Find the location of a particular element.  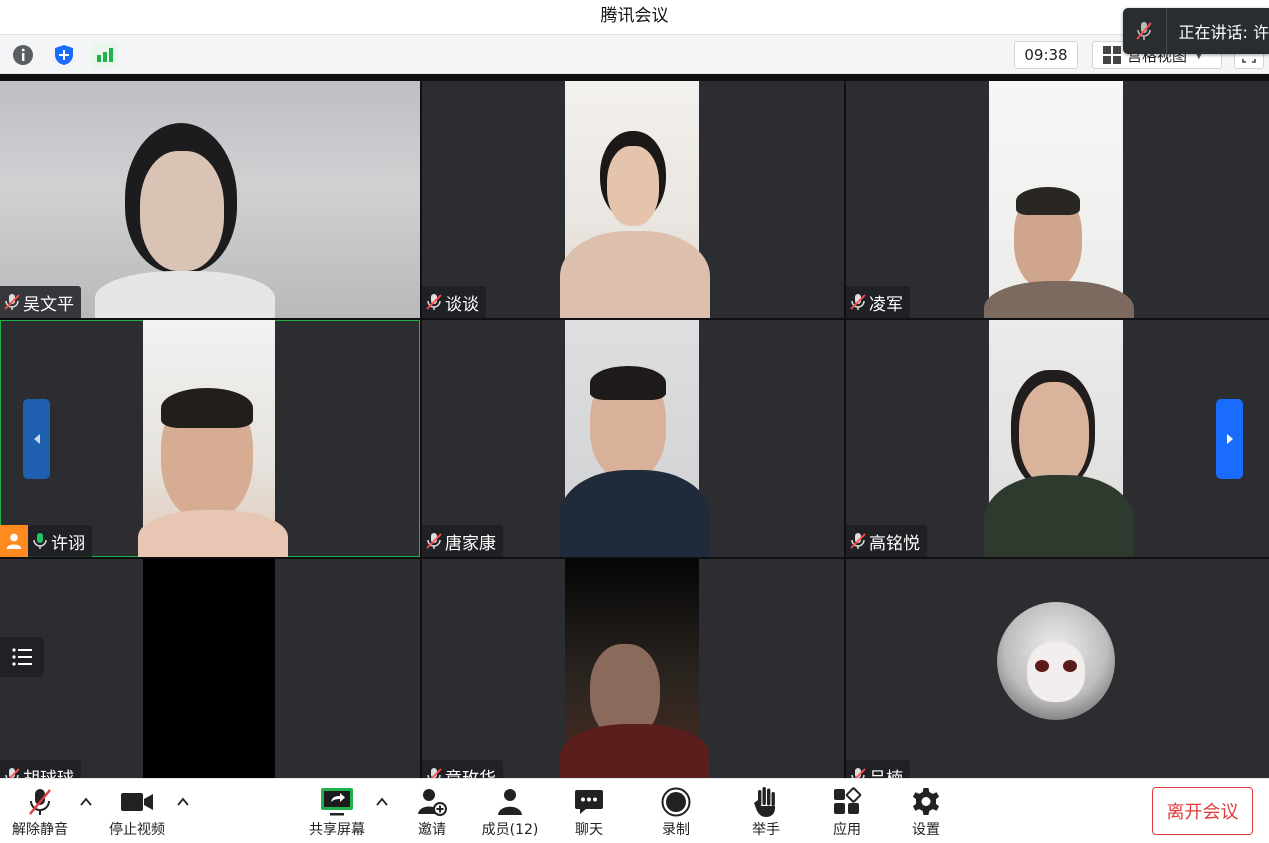

participant-tile: 高铭悦 is located at coordinates (1057, 438).